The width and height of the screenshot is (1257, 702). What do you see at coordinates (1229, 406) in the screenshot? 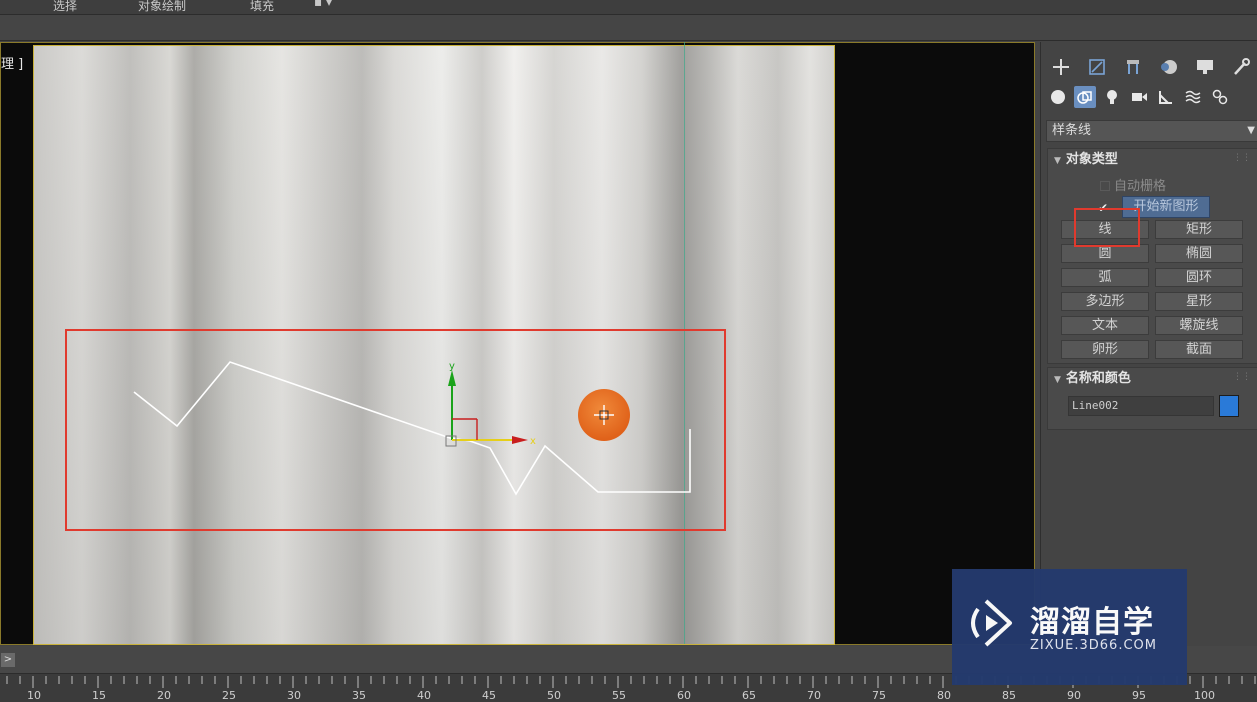
I see `object-color-swatch` at bounding box center [1229, 406].